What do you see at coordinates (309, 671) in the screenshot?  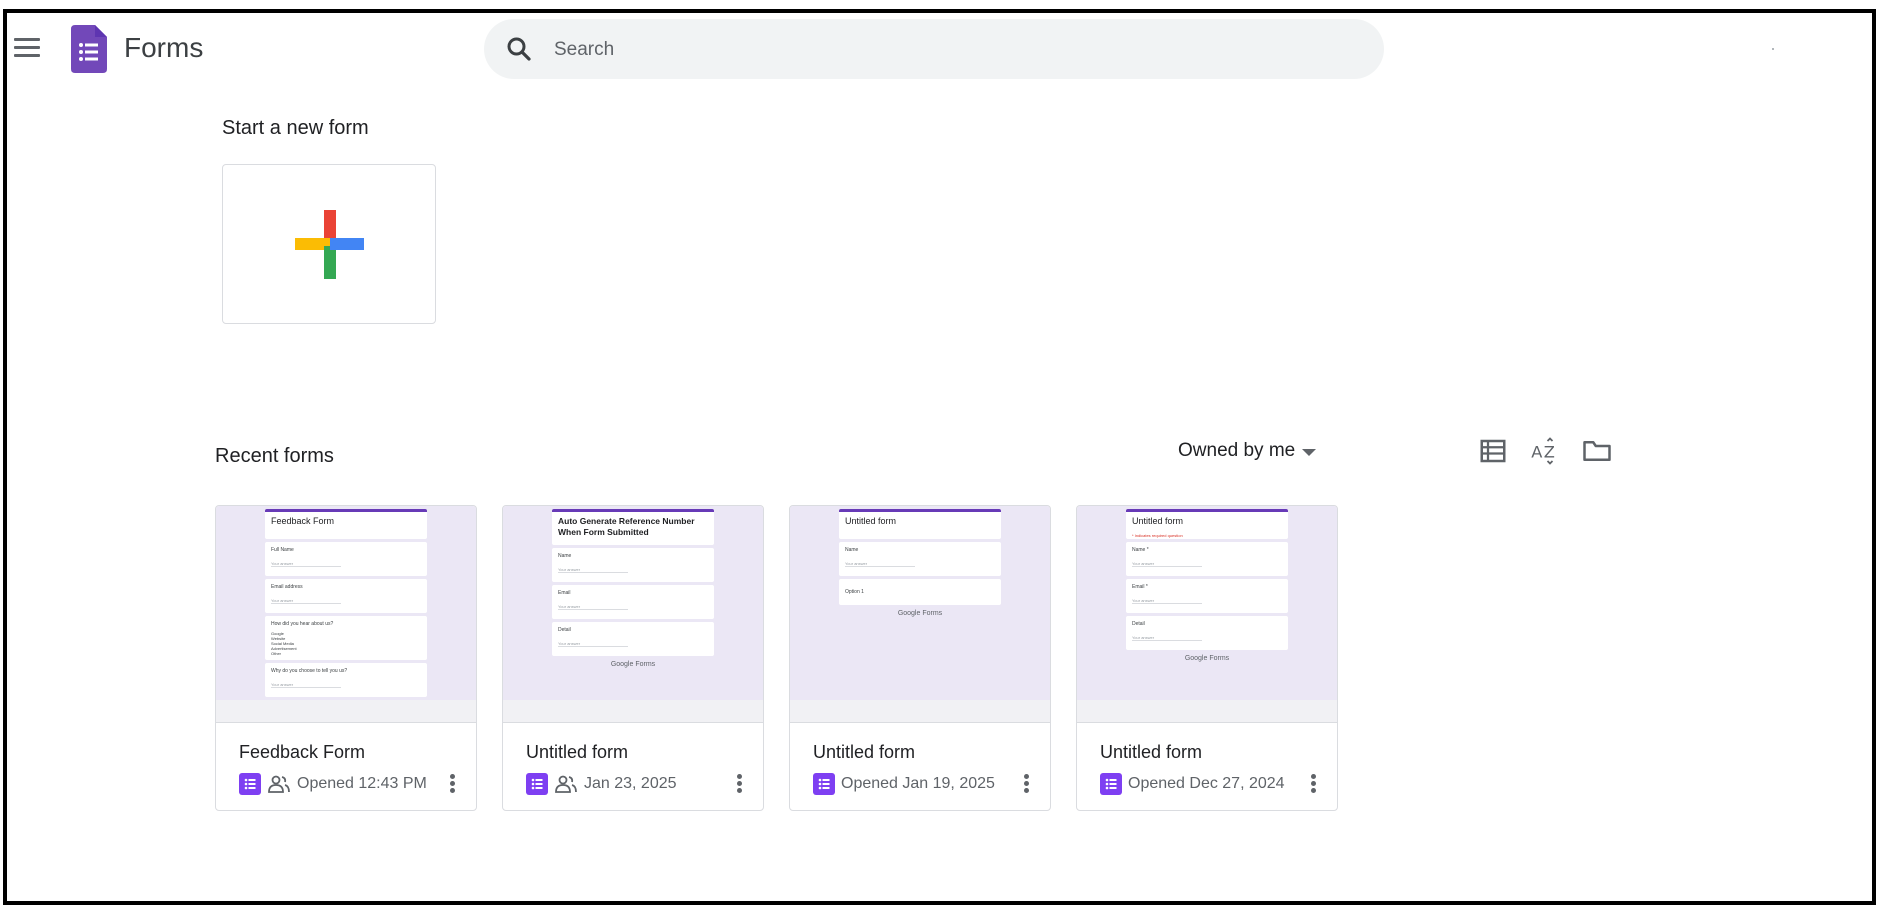 I see `thumb-question: Why do you choose to tell you us?` at bounding box center [309, 671].